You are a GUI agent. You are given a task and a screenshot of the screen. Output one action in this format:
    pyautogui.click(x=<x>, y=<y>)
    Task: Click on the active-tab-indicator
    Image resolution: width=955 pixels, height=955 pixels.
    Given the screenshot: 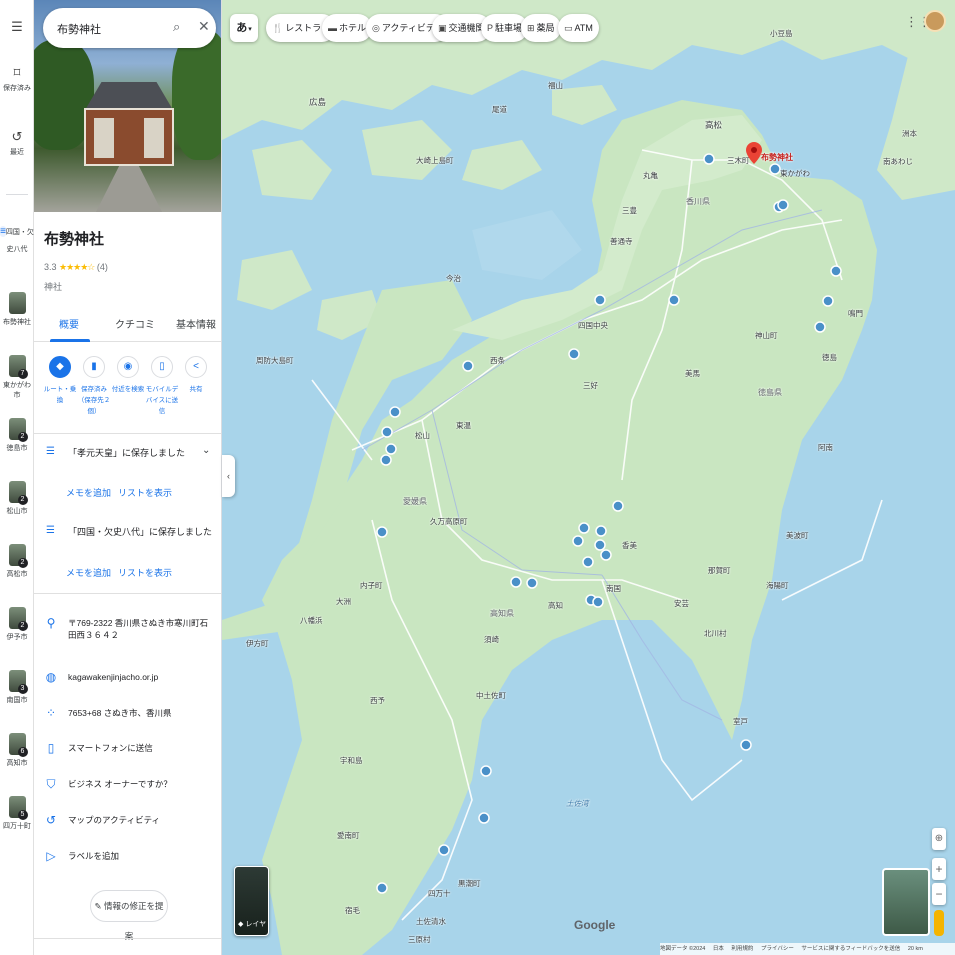 What is the action you would take?
    pyautogui.click(x=70, y=340)
    